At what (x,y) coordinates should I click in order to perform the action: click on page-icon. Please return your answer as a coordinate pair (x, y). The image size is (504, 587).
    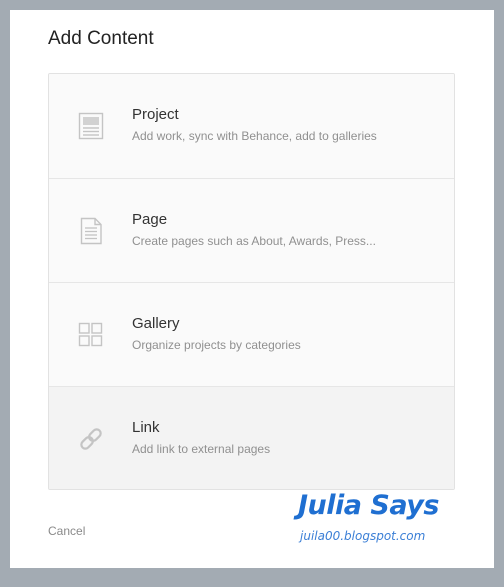
    Looking at the image, I should click on (91, 231).